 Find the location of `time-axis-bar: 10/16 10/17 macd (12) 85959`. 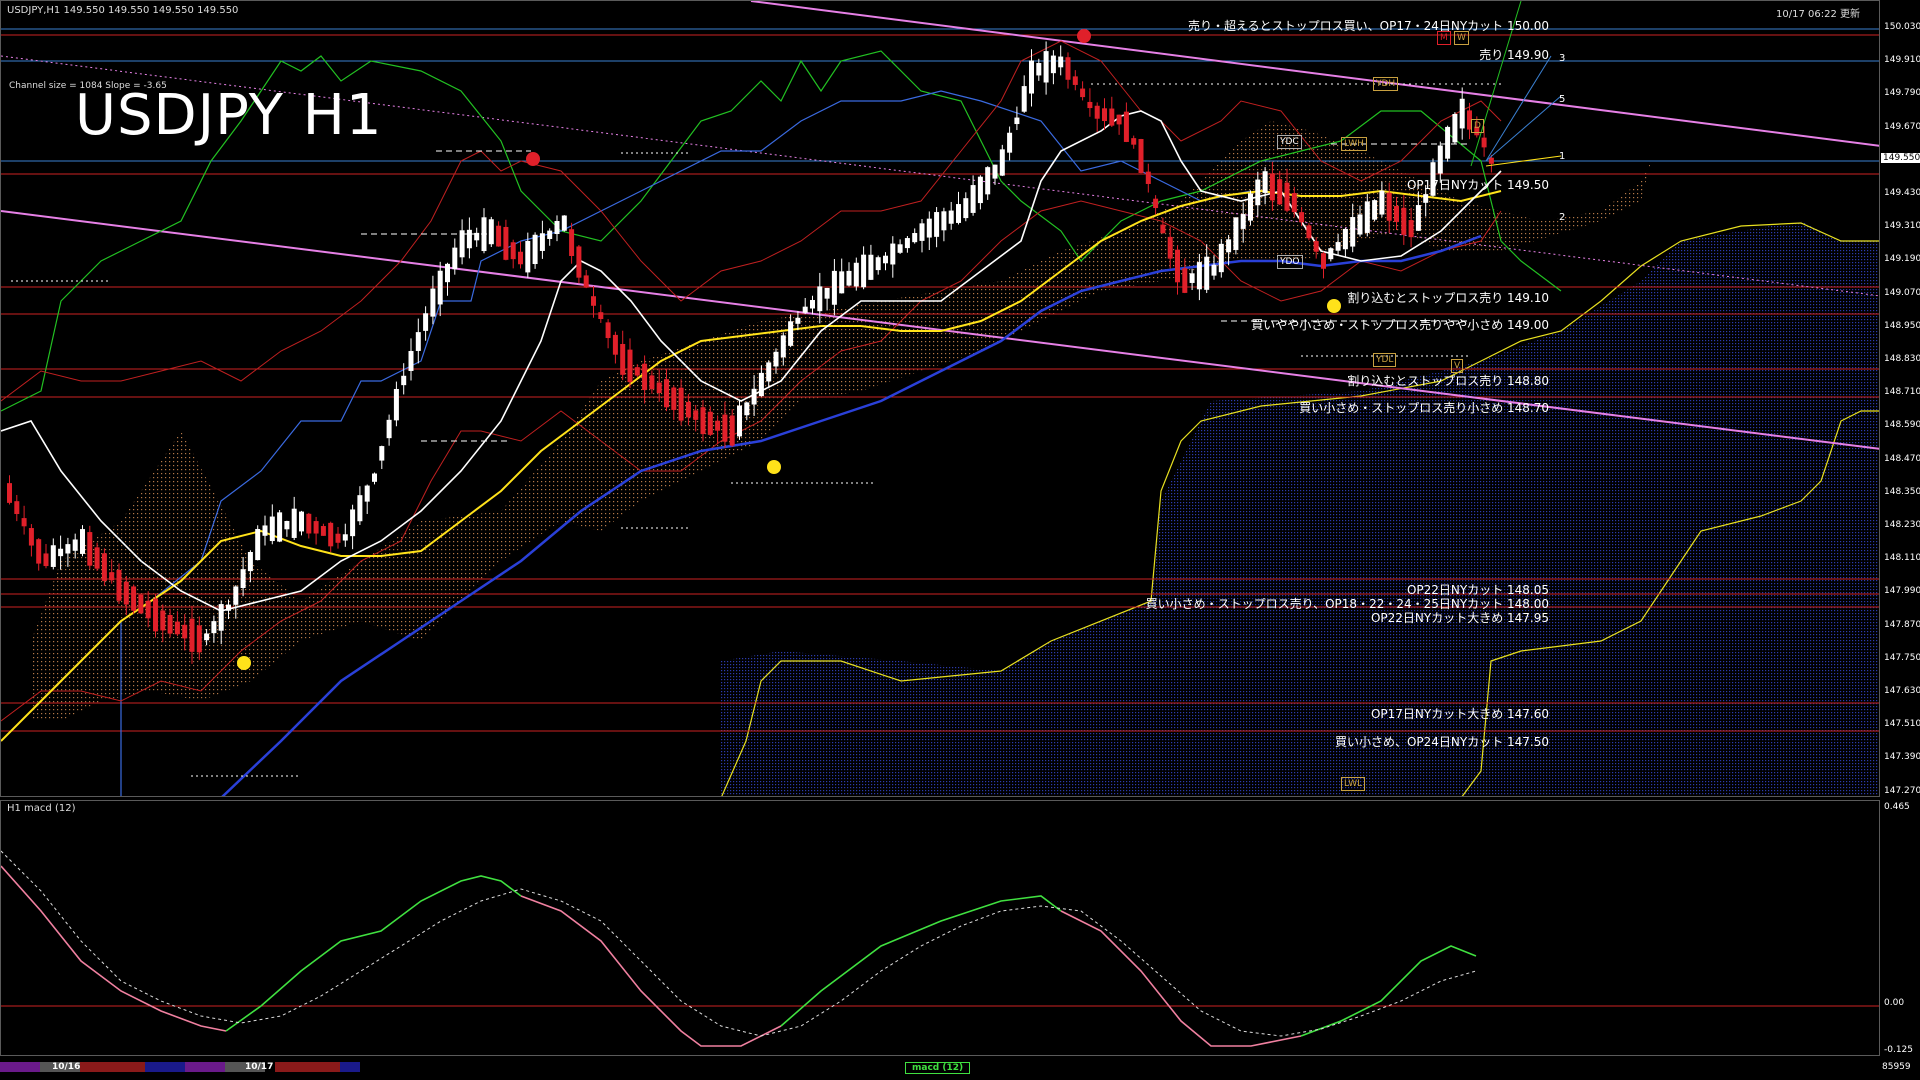

time-axis-bar: 10/16 10/17 macd (12) 85959 is located at coordinates (960, 1069).